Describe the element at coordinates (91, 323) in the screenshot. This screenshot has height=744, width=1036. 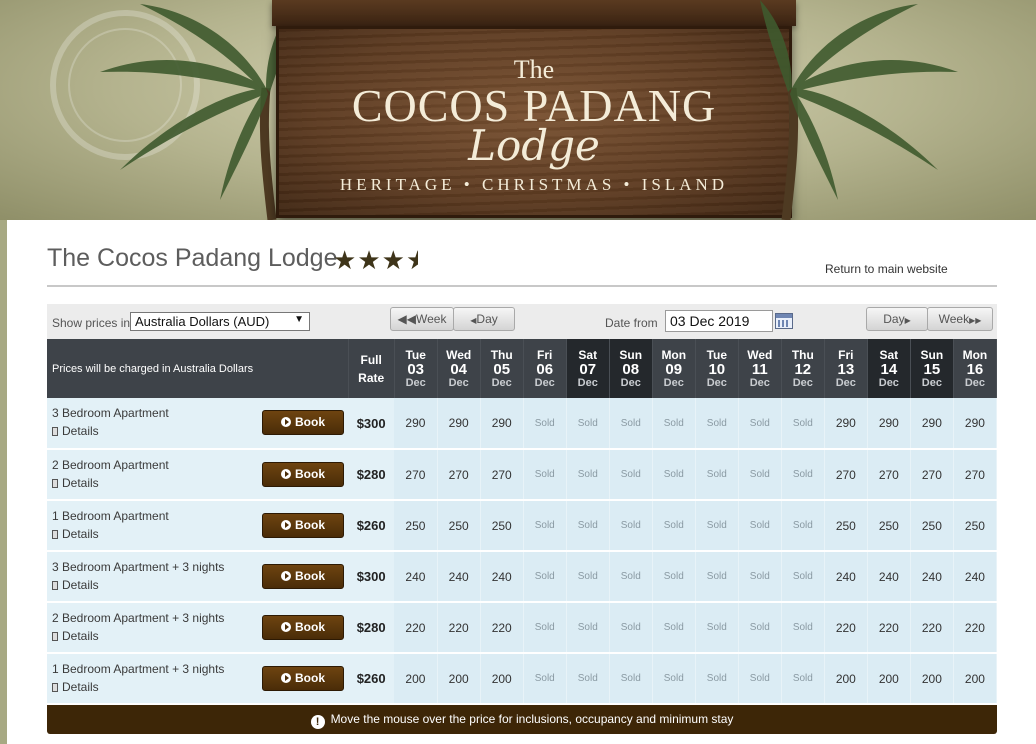
I see `show-prices-label: Show prices in` at that location.